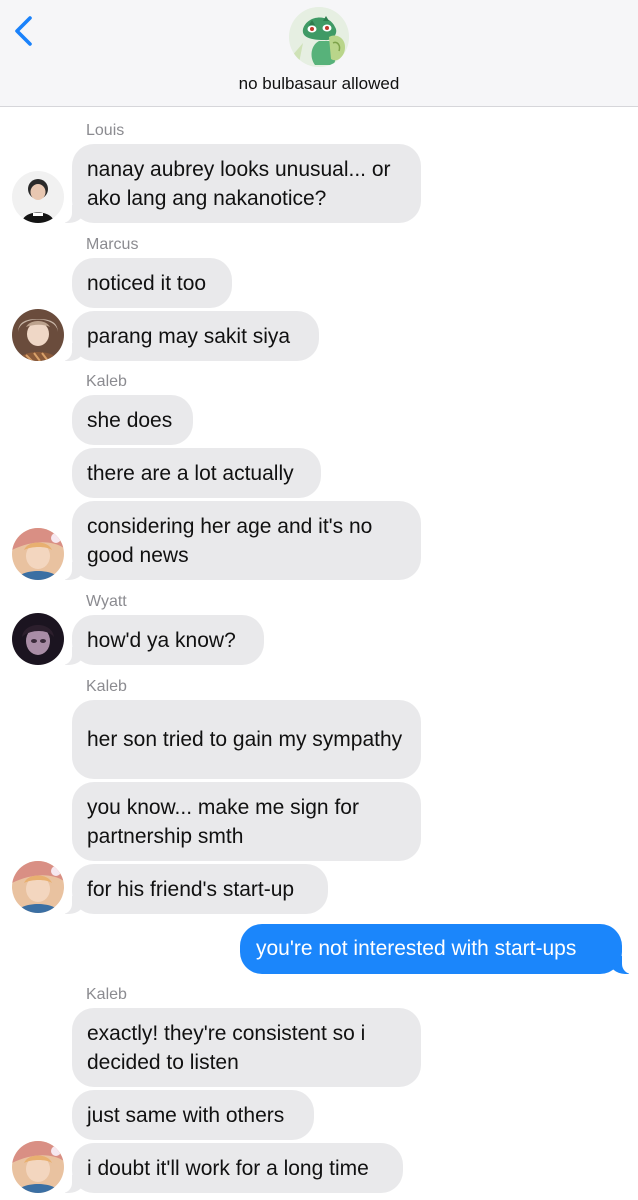  Describe the element at coordinates (38, 197) in the screenshot. I see `avatar-louis` at that location.